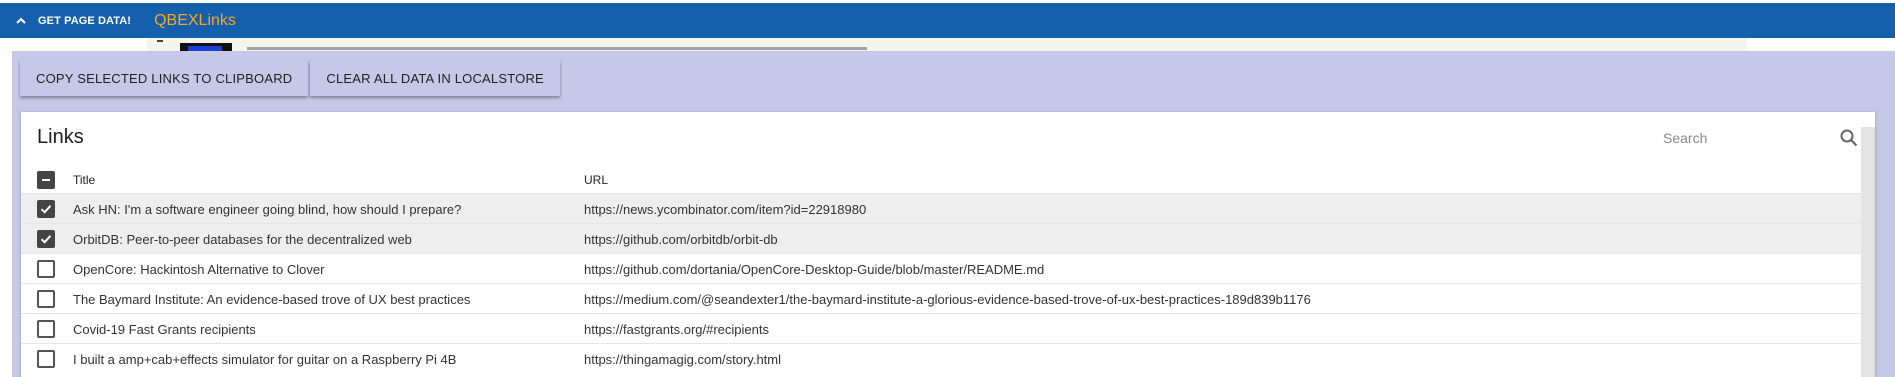  I want to click on search-box, so click(1761, 138).